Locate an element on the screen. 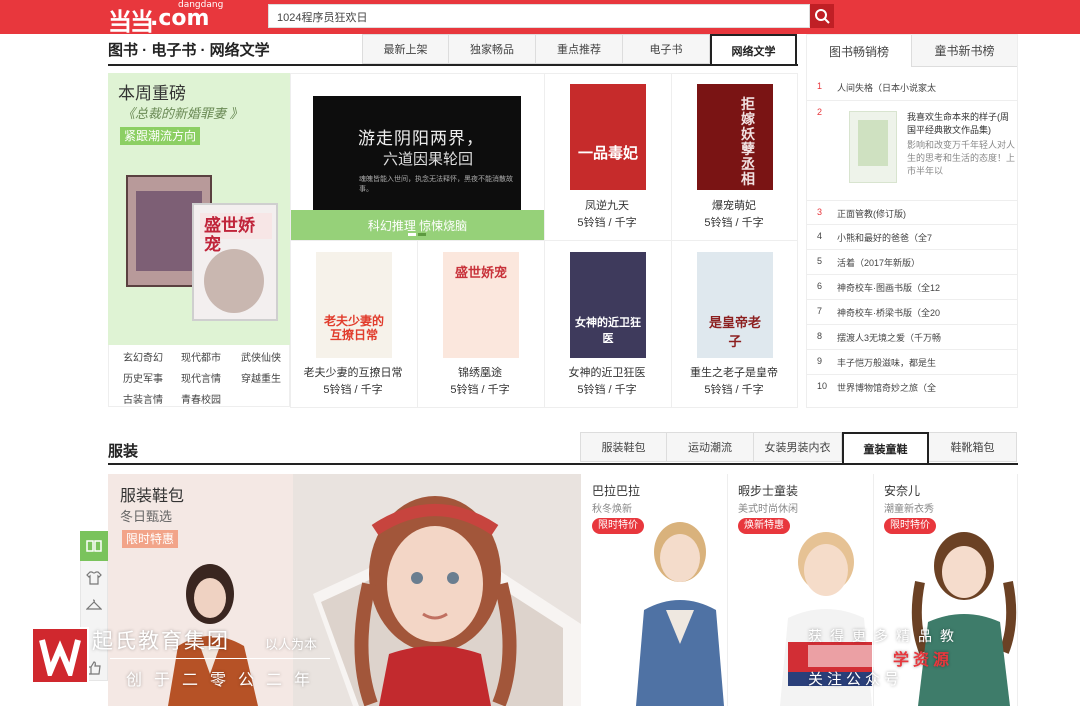  rank-item: 10 世界博物馆奇妙之旅（全 is located at coordinates (912, 387).